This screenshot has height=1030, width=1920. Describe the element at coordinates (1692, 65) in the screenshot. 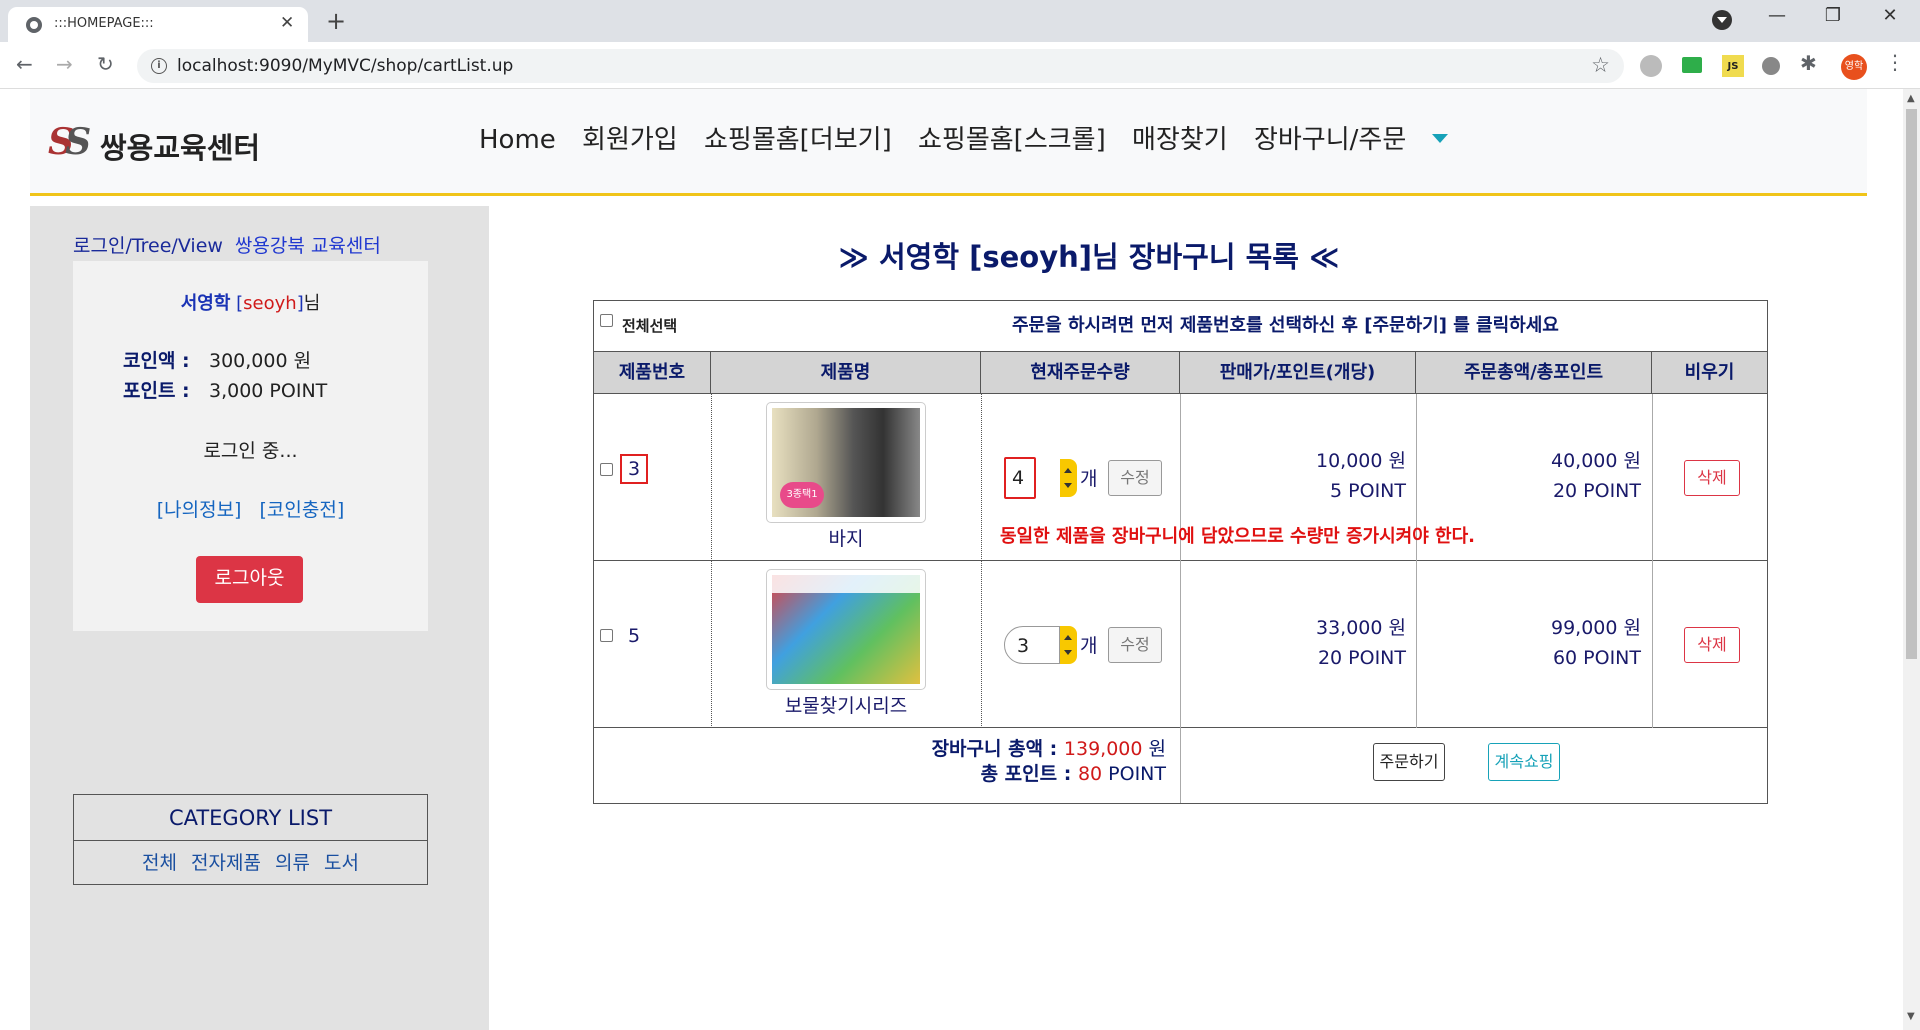

I see `extension-screen-icon` at that location.